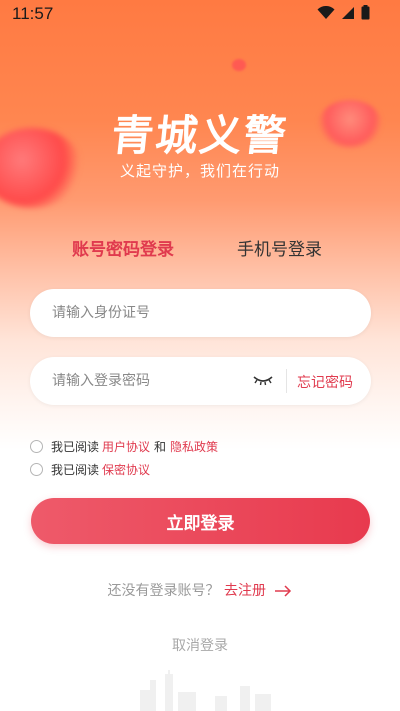 The height and width of the screenshot is (711, 400). I want to click on agreement-row-1: 我已阅读 用户协议 和 隐私政策, so click(125, 446).